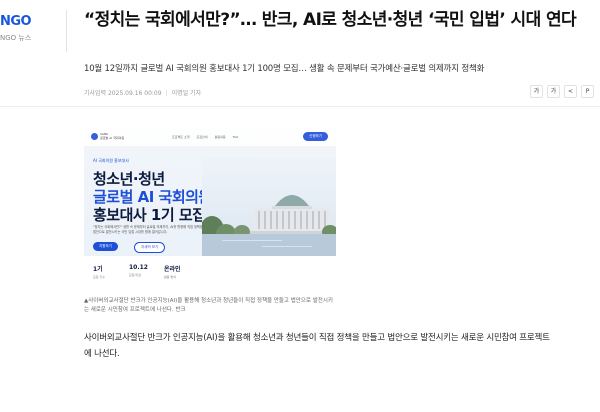 The height and width of the screenshot is (412, 600). Describe the element at coordinates (16, 38) in the screenshot. I see `site-logo-sub: NGO 뉴스` at that location.